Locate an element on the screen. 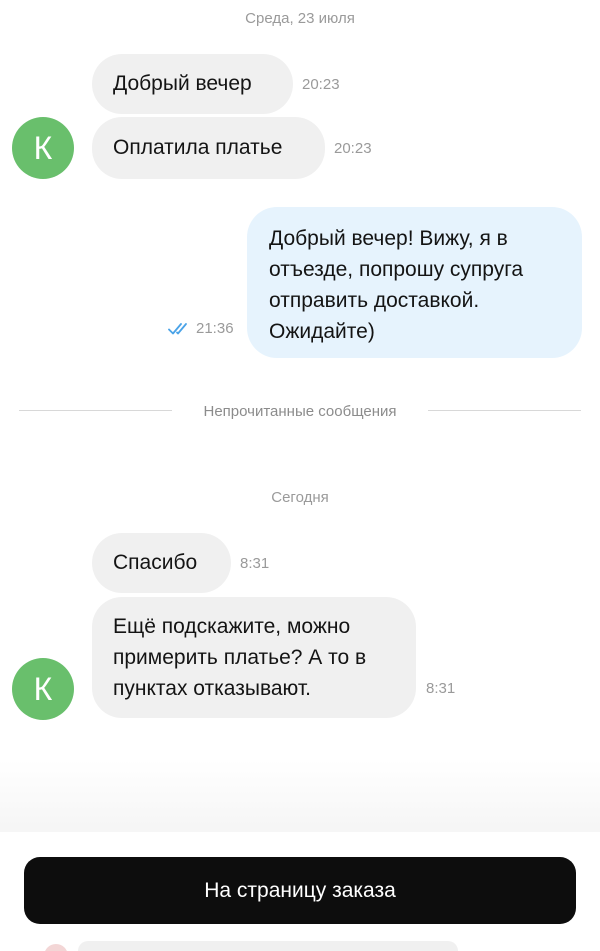 This screenshot has width=600, height=951. message-line: Ожидайте) is located at coordinates (322, 331).